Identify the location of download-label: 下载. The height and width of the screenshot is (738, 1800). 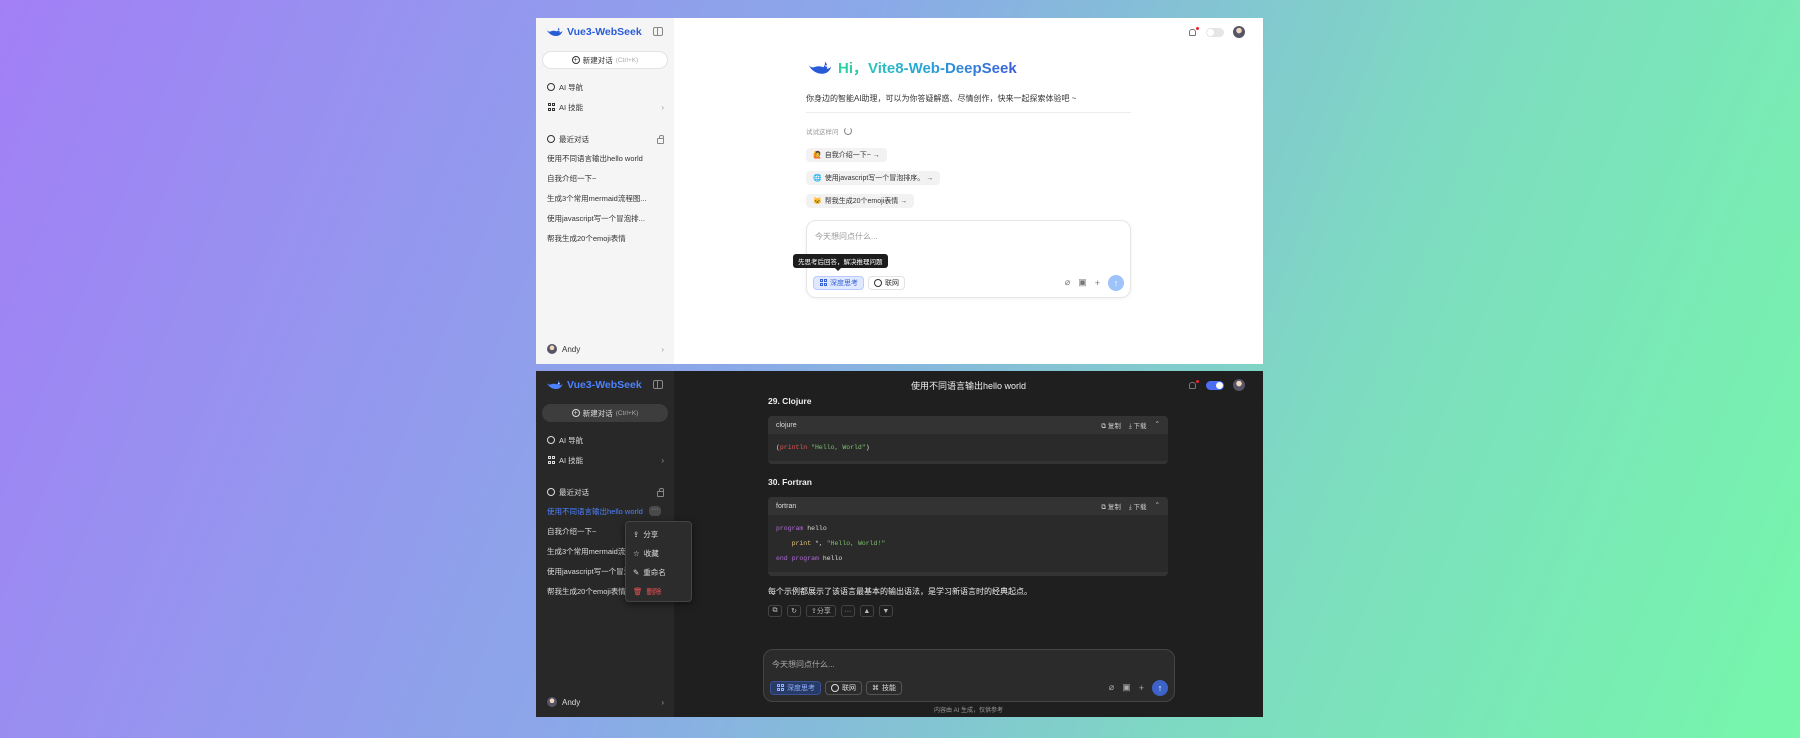
(1140, 507).